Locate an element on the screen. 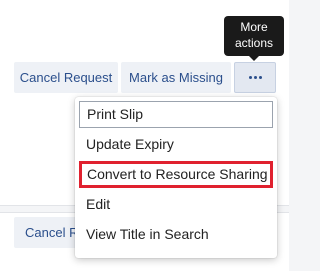  cancel-request-button: Cancel Request is located at coordinates (66, 77).